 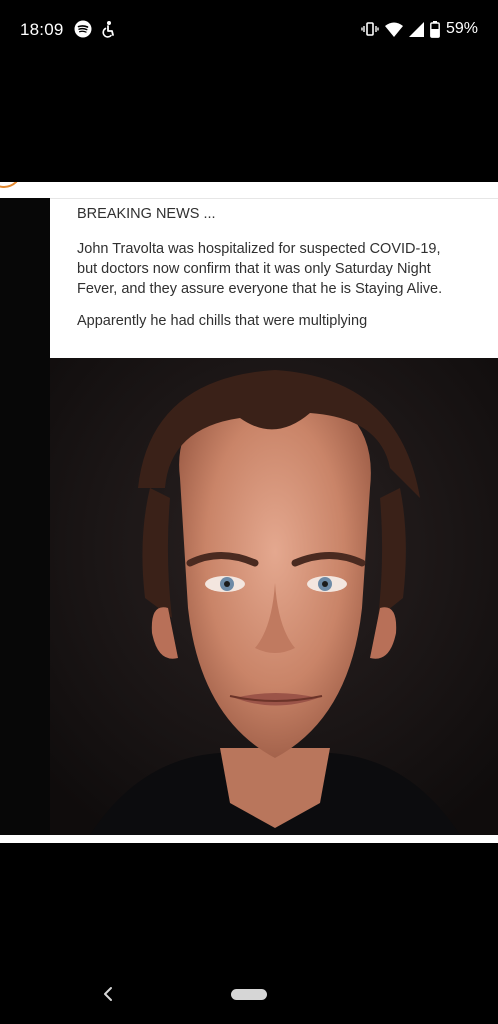 I want to click on battery-icon, so click(x=435, y=29).